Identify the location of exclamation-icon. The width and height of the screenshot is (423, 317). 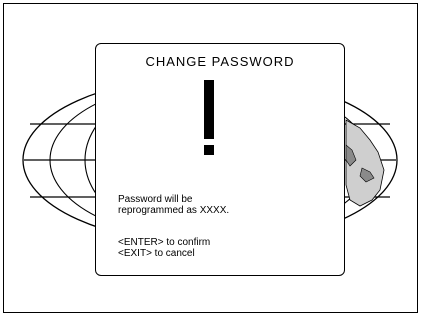
(210, 121).